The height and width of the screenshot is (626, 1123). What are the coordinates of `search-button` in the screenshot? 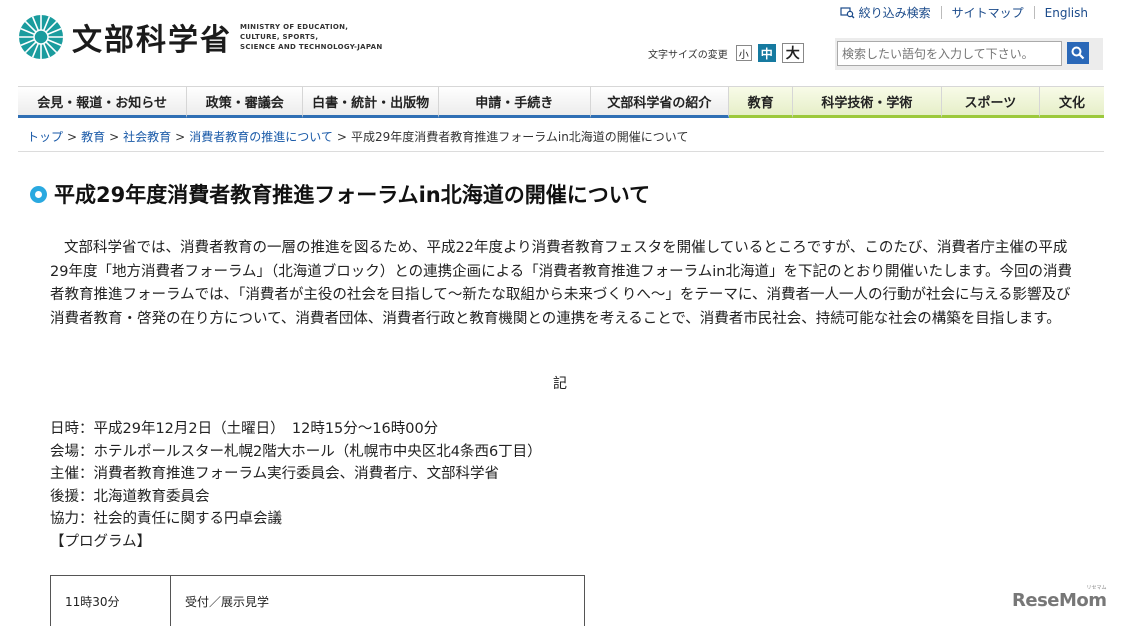 It's located at (1078, 53).